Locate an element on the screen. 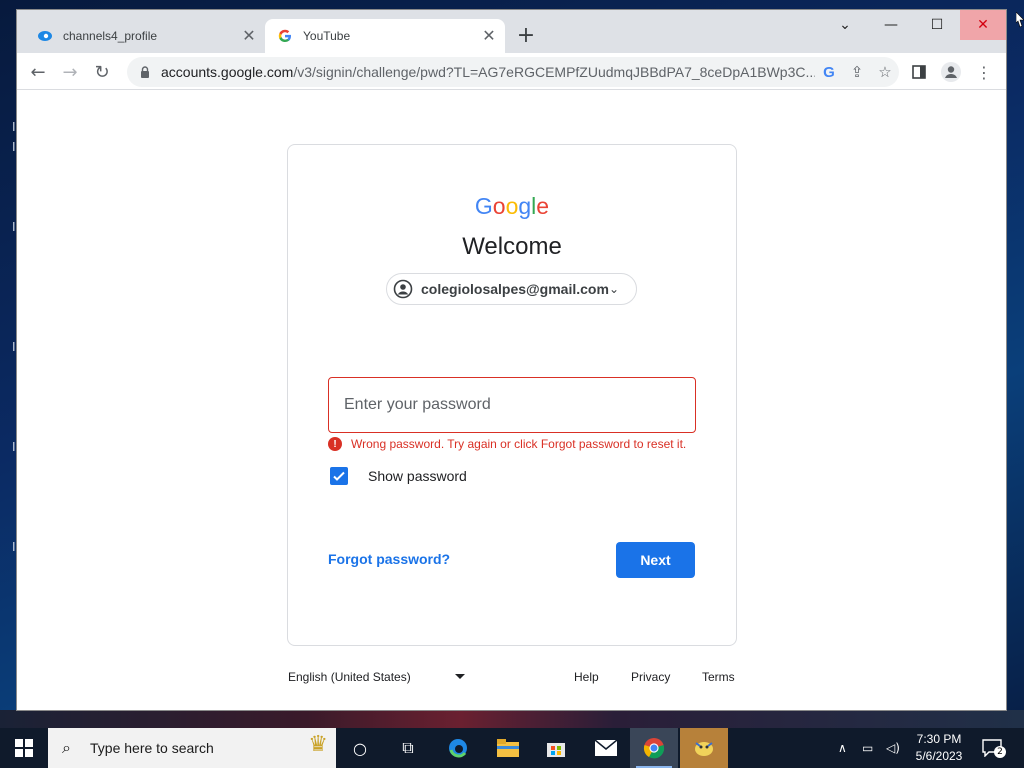 The image size is (1024, 768). bookmark-star-icon: ☆ is located at coordinates (885, 72).